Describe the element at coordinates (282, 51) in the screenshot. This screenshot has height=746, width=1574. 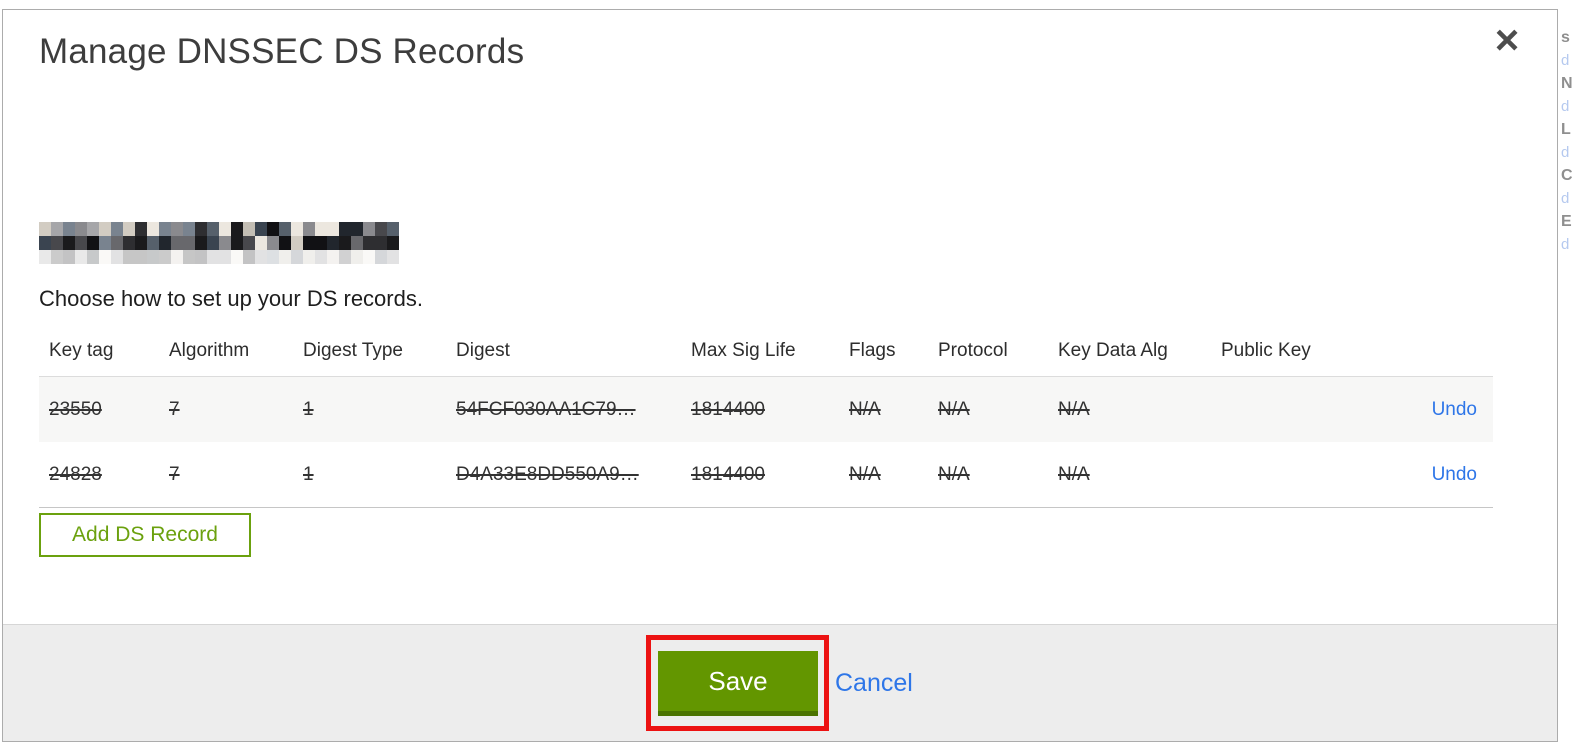
I see `page-title: Manage DNSSEC DS Records` at that location.